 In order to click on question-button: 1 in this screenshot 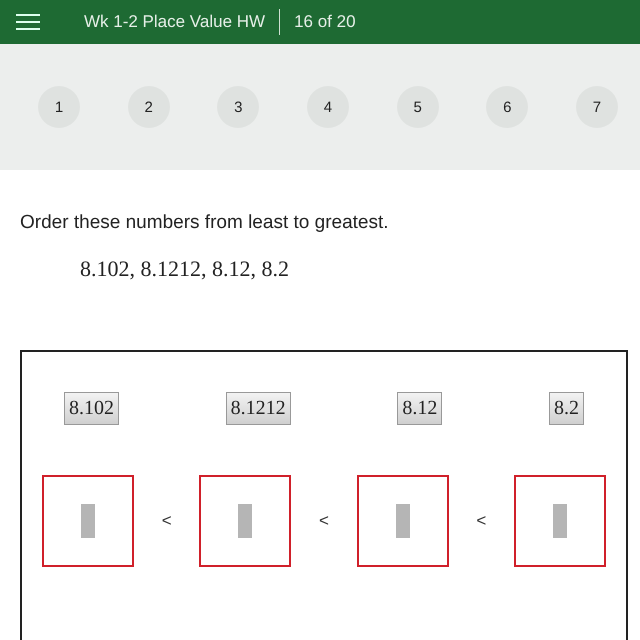, I will do `click(59, 107)`.